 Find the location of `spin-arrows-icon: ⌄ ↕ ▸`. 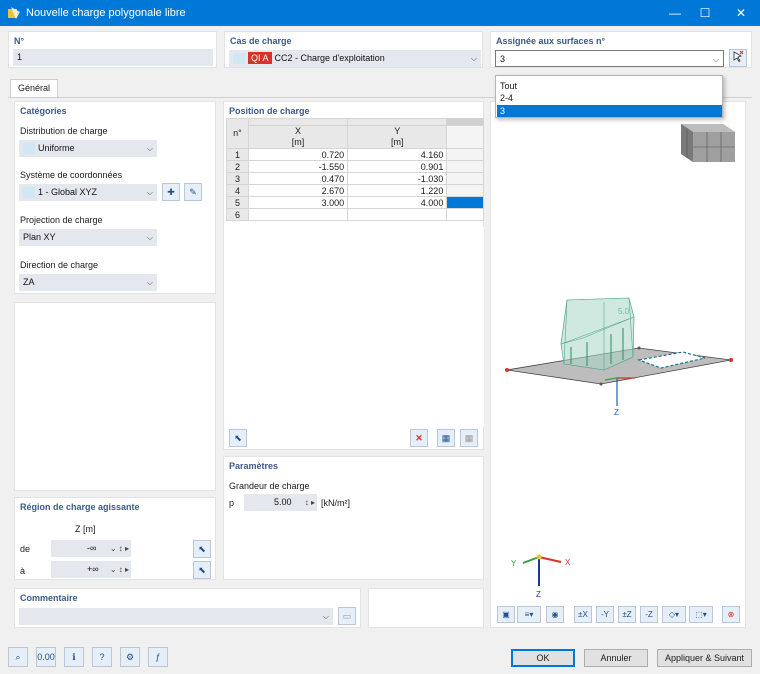

spin-arrows-icon: ⌄ ↕ ▸ is located at coordinates (119, 569).